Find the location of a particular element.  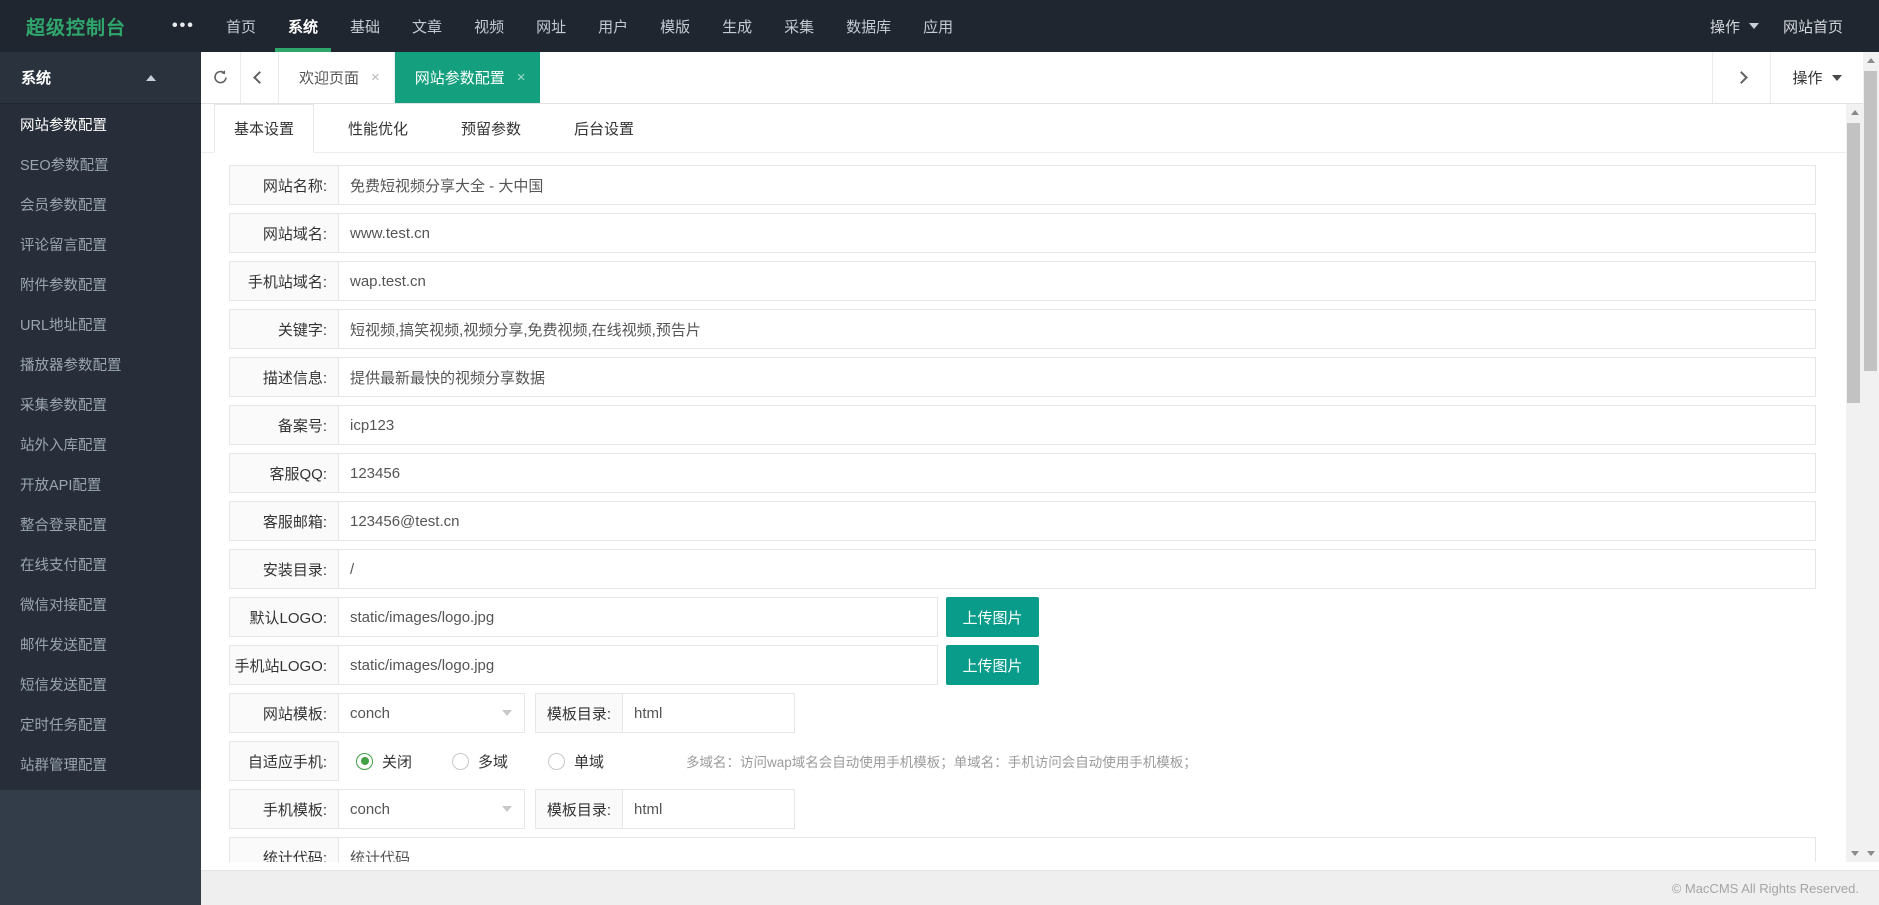

tab-预留参数: 预留参数 is located at coordinates (491, 128).